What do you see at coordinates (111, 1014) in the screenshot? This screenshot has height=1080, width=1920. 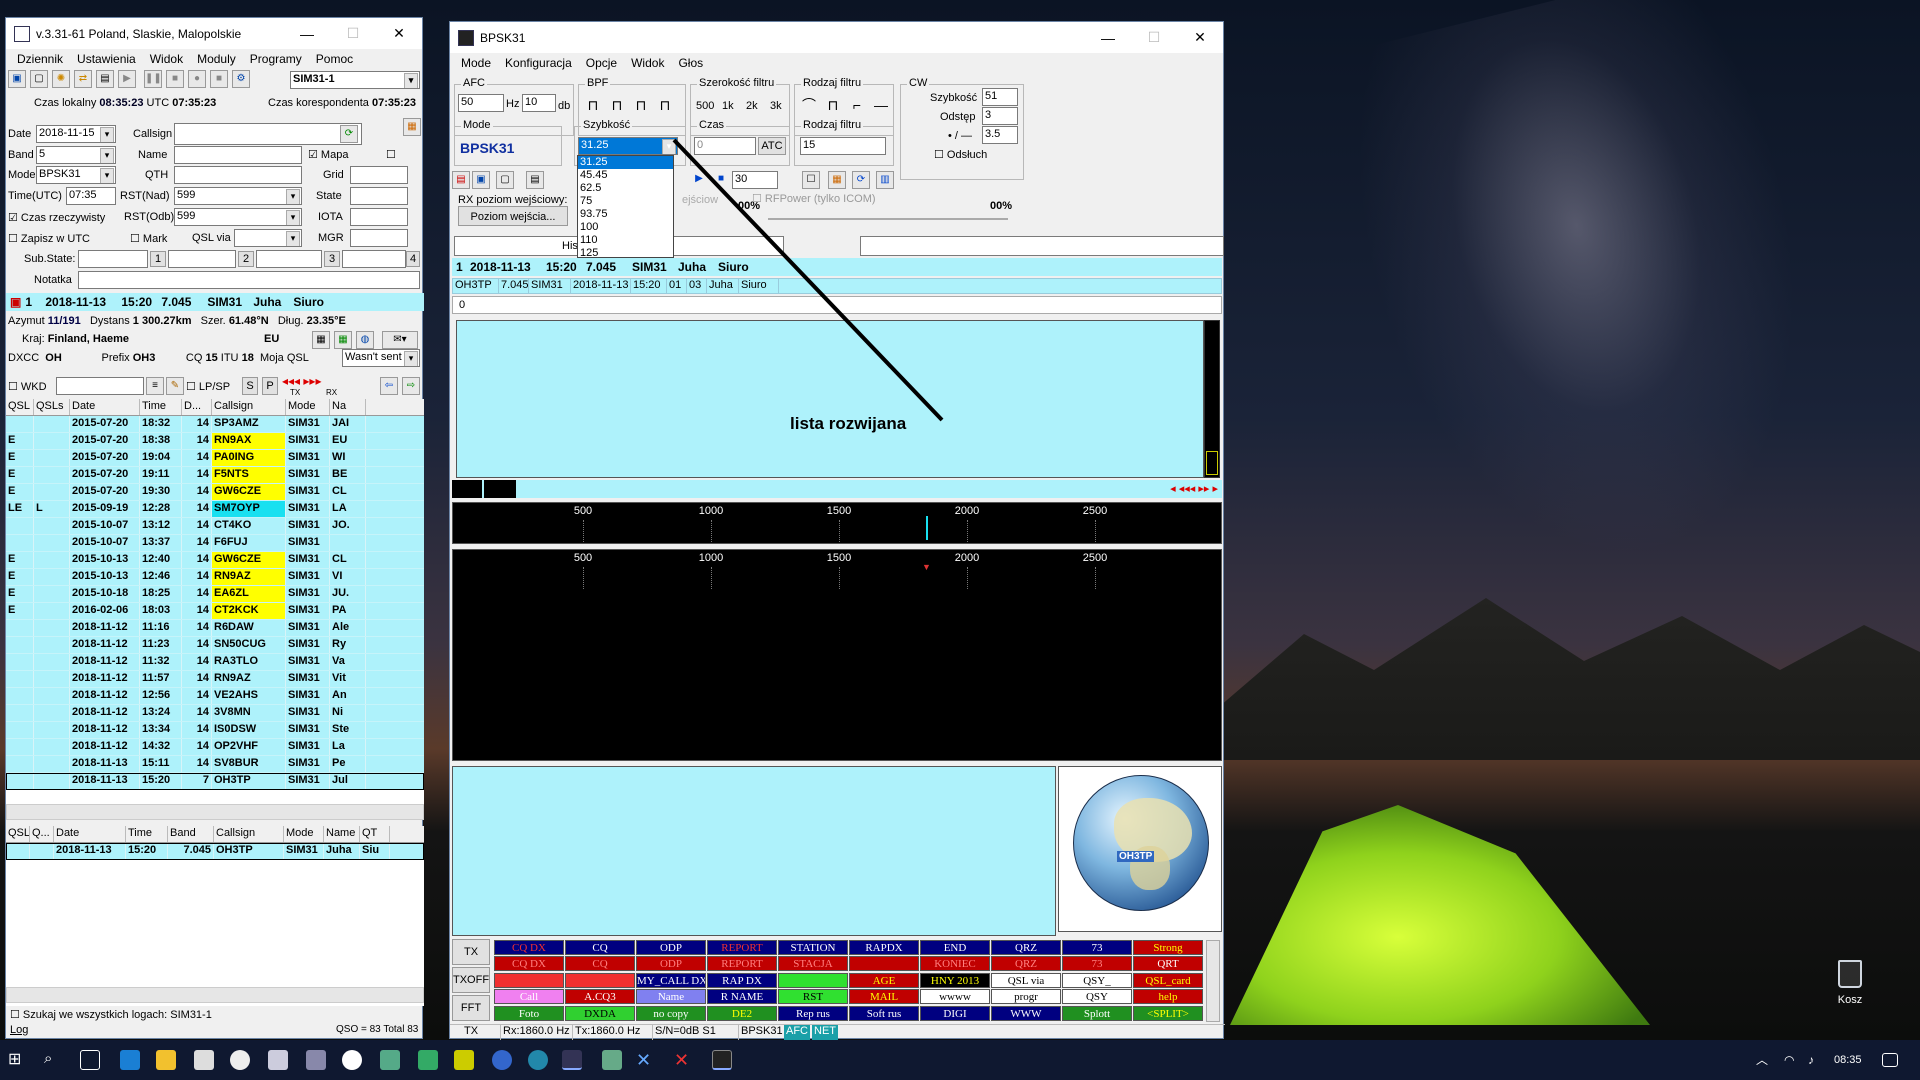 I see `search-all-check: ☐ Szukaj we wszystkich logach: SIM31-1` at bounding box center [111, 1014].